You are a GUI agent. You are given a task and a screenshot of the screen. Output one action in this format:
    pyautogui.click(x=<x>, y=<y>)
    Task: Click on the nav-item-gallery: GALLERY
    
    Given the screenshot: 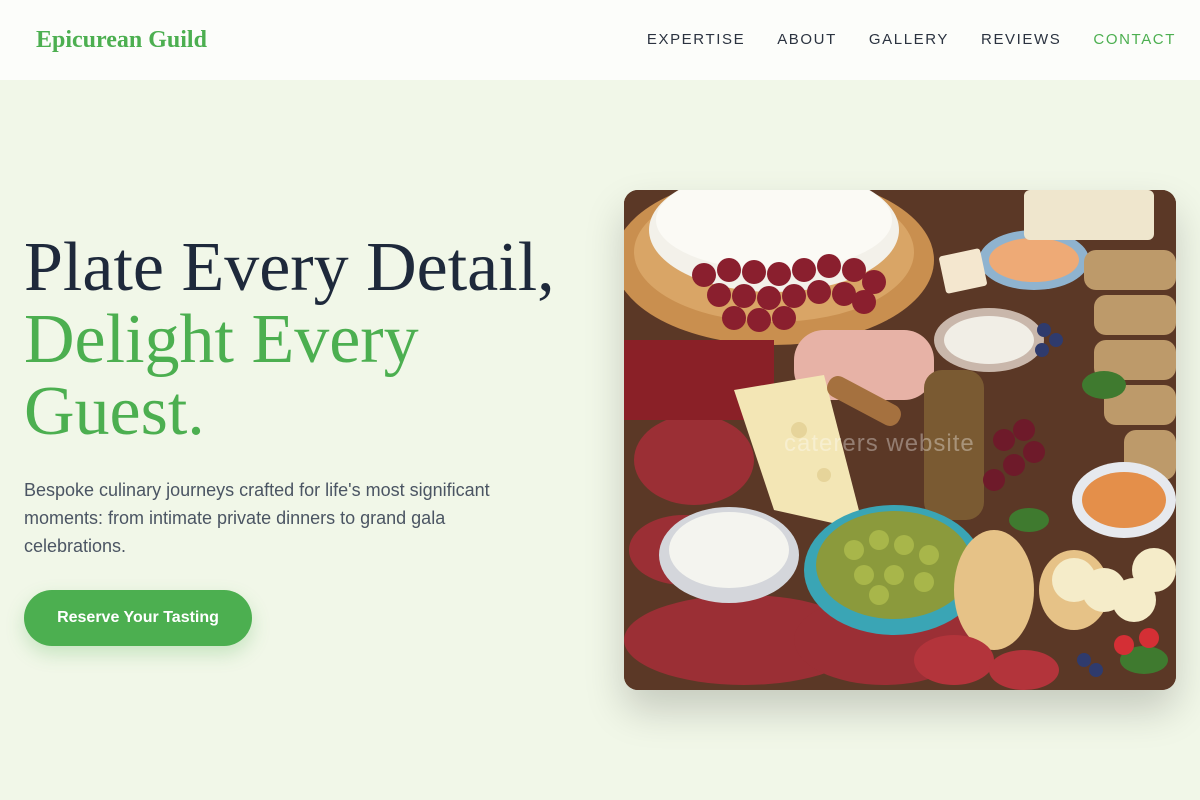 What is the action you would take?
    pyautogui.click(x=909, y=40)
    